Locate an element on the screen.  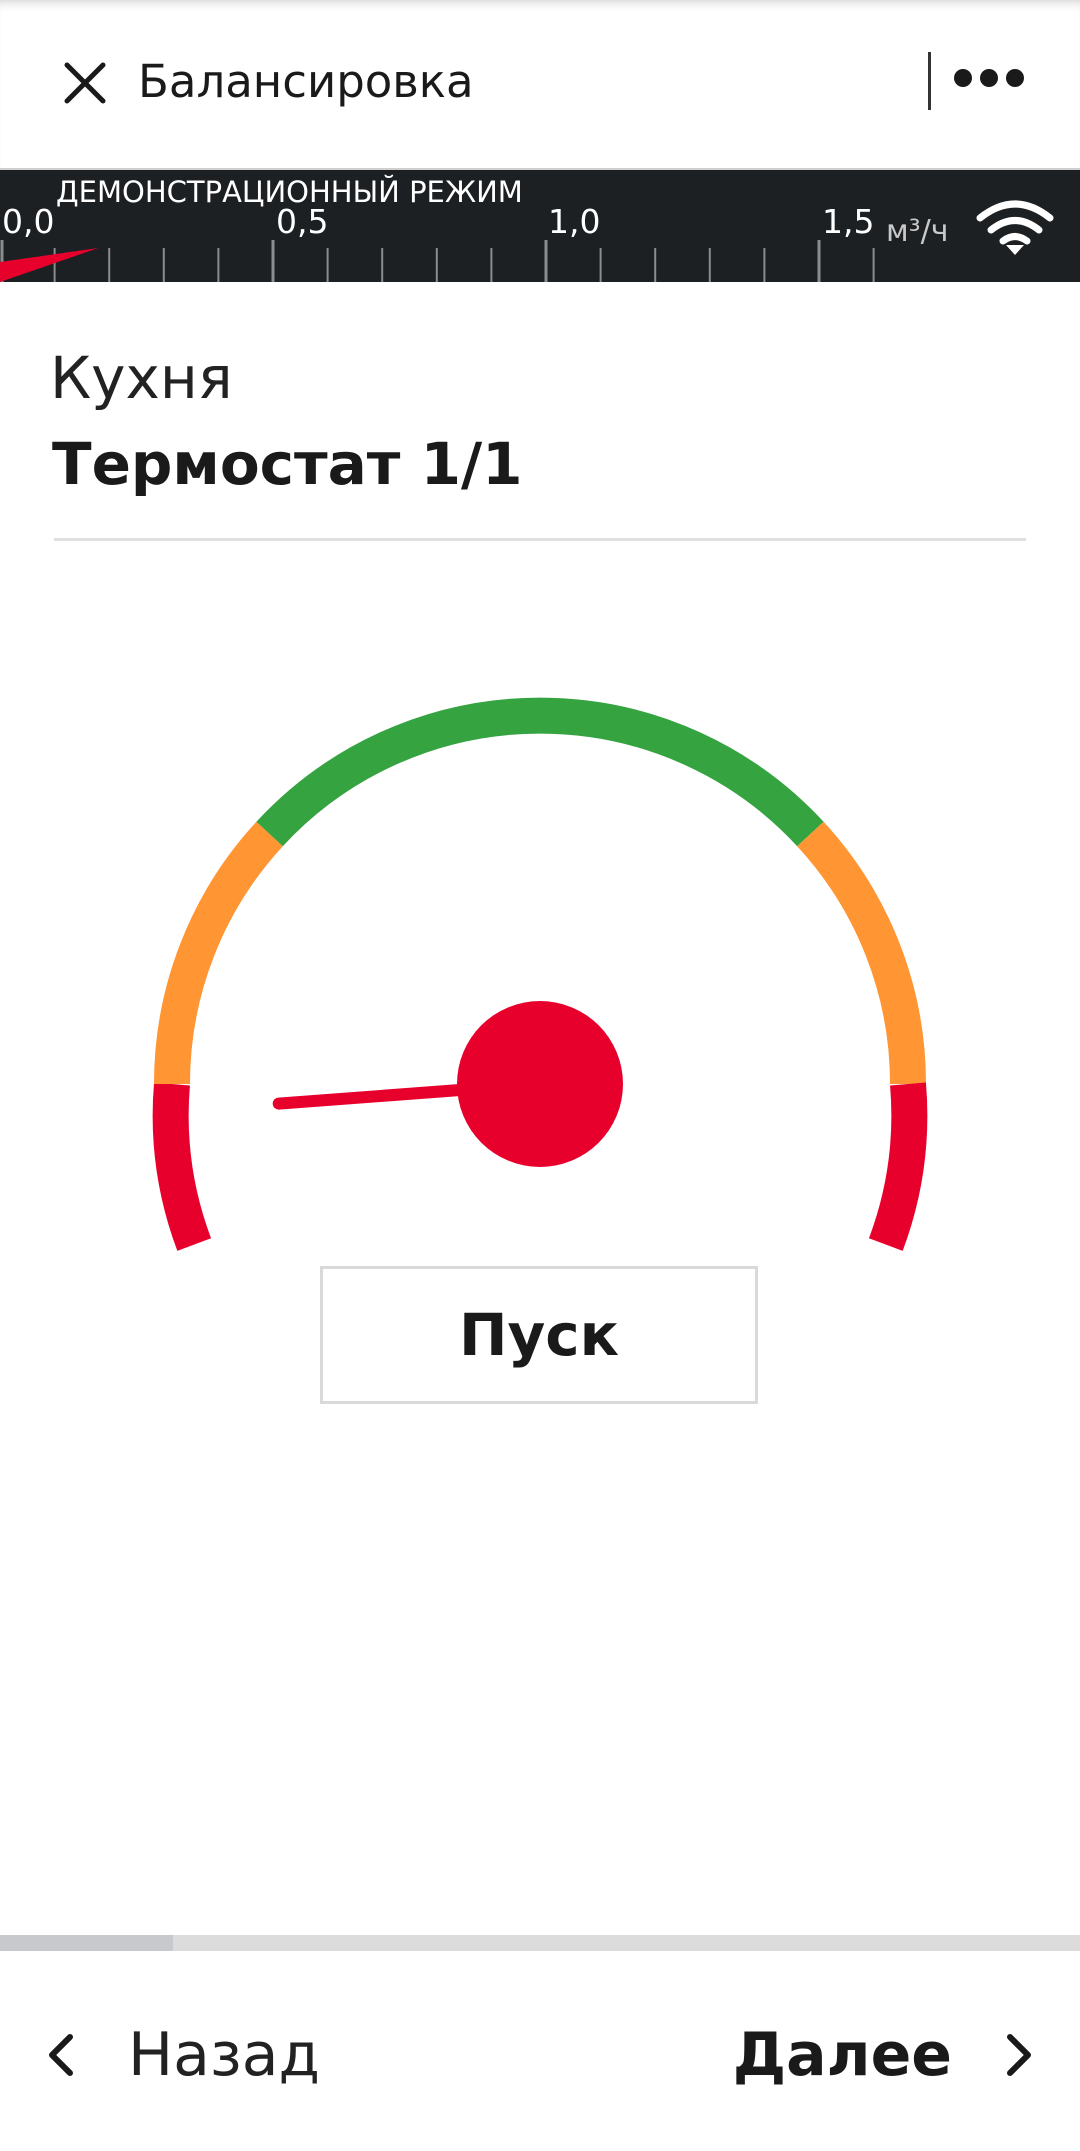
scale-ticks is located at coordinates (437, 261).